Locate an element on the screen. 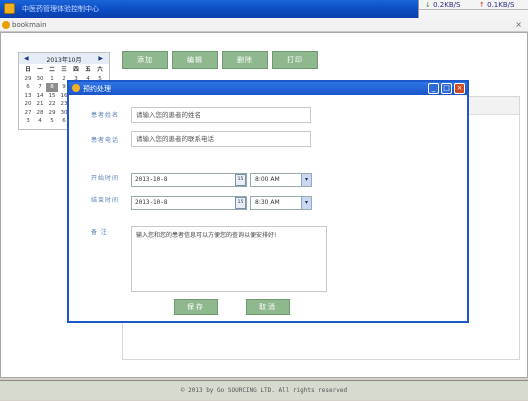 This screenshot has height=401, width=528. calendar-day: 3 is located at coordinates (28, 121).